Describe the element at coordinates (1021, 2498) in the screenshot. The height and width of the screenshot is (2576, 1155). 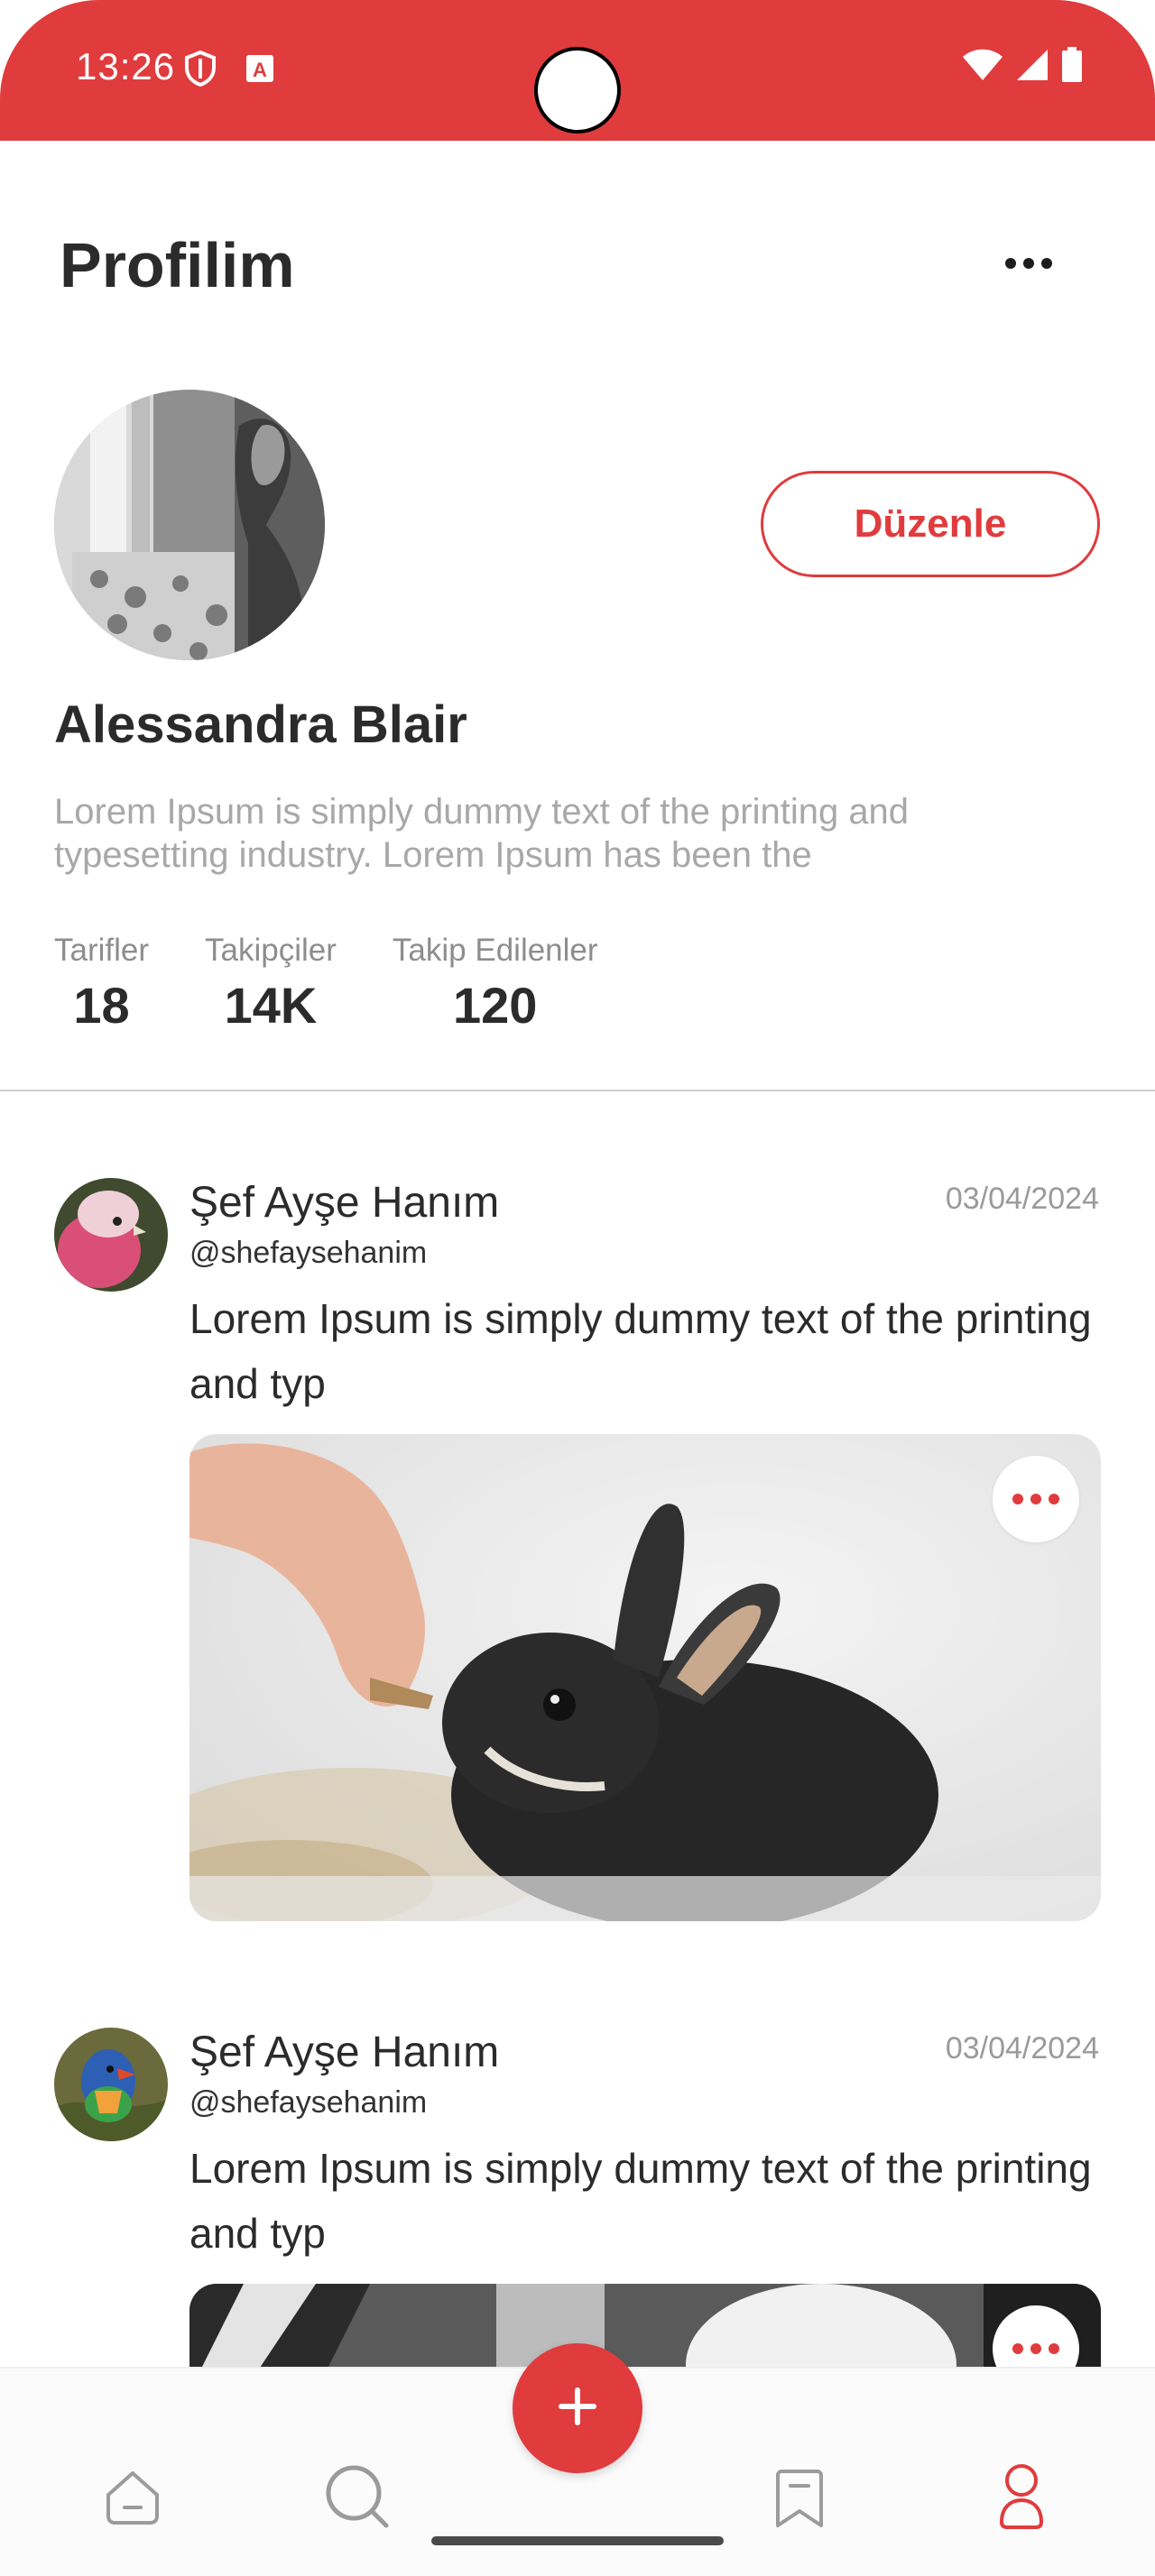
I see `profile-icon` at that location.